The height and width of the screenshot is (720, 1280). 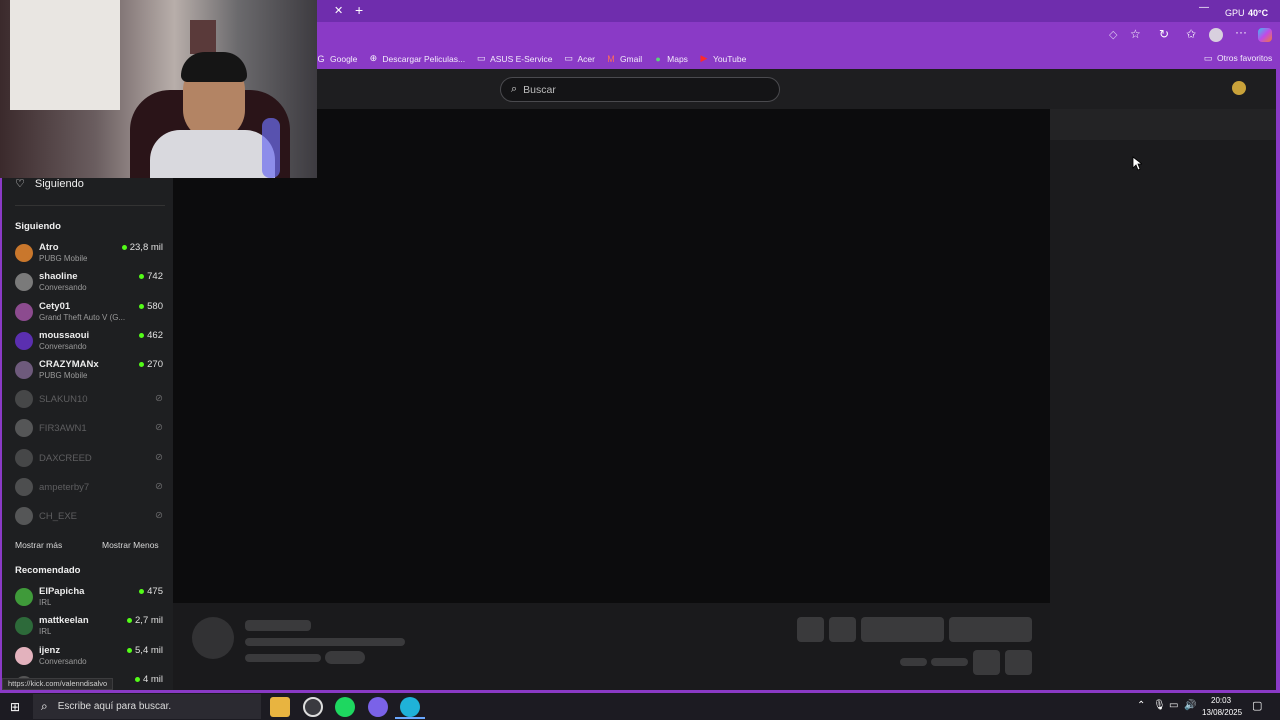 I want to click on sidebar-channel-offline: FIR3AWN1 ⊘, so click(x=91, y=428).